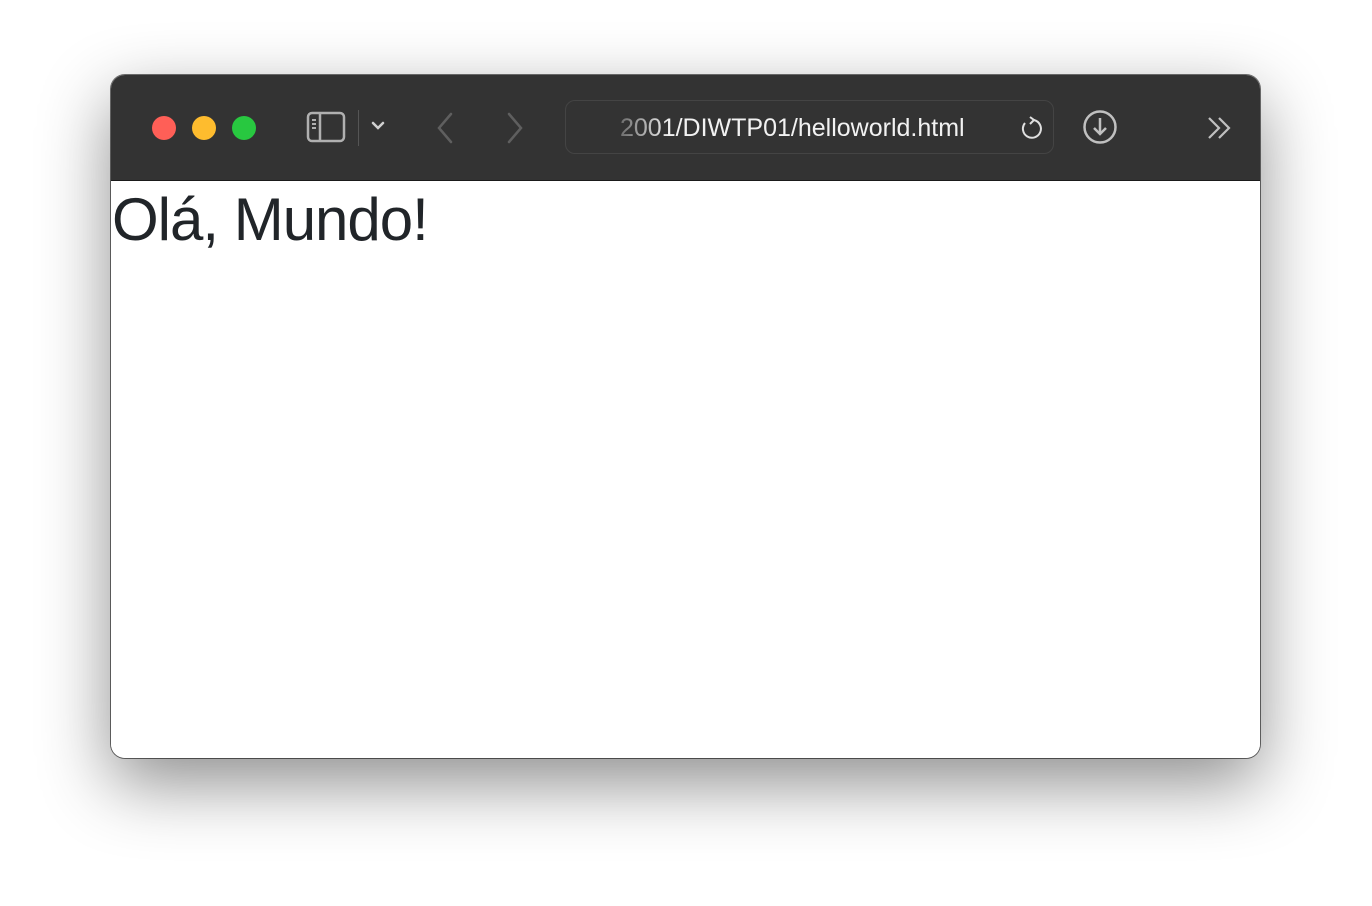 This screenshot has width=1372, height=906. What do you see at coordinates (204, 128) in the screenshot?
I see `minimize-button` at bounding box center [204, 128].